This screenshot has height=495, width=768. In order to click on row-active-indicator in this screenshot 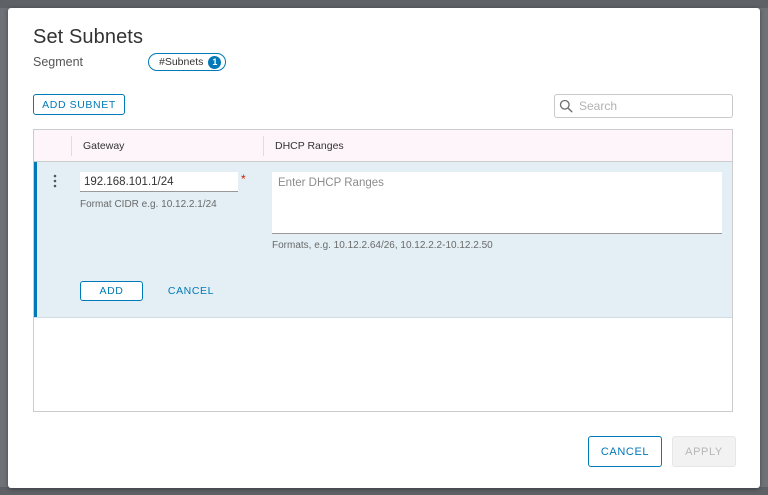, I will do `click(35, 239)`.